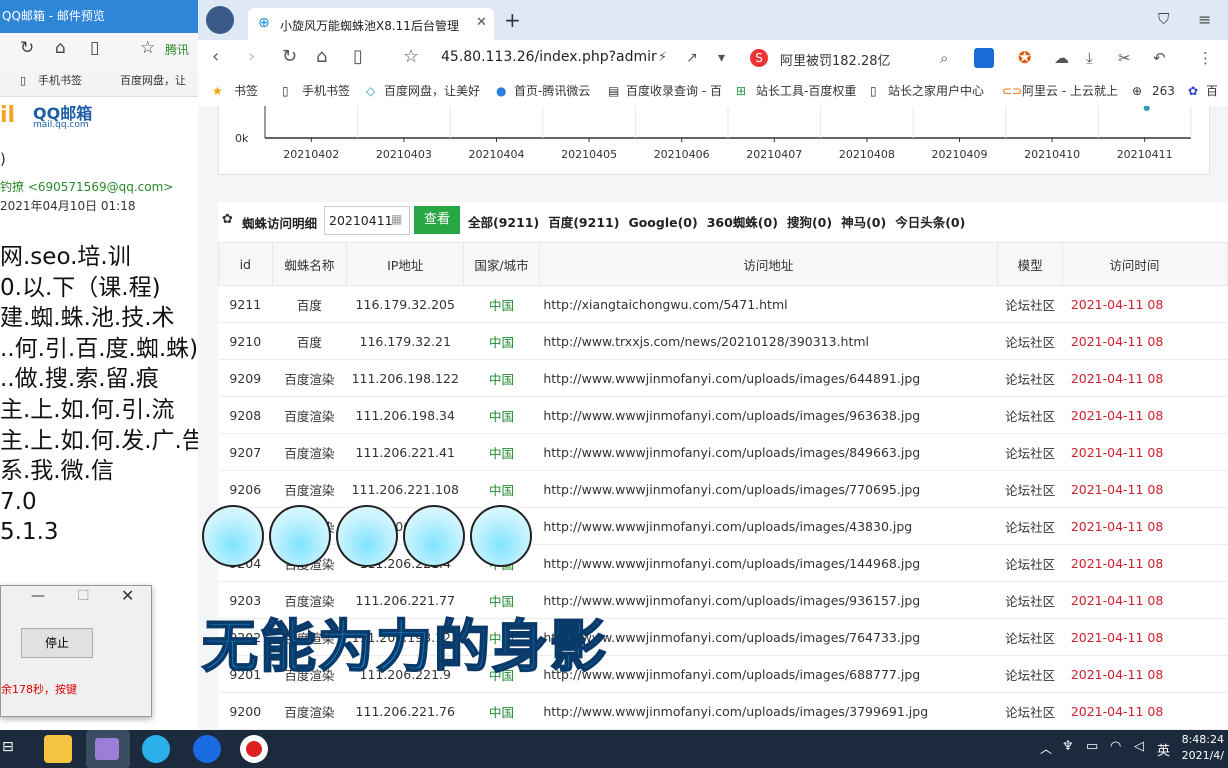 The image size is (1228, 768). Describe the element at coordinates (177, 49) in the screenshot. I see `toolbar-star-label: 腾讯` at that location.